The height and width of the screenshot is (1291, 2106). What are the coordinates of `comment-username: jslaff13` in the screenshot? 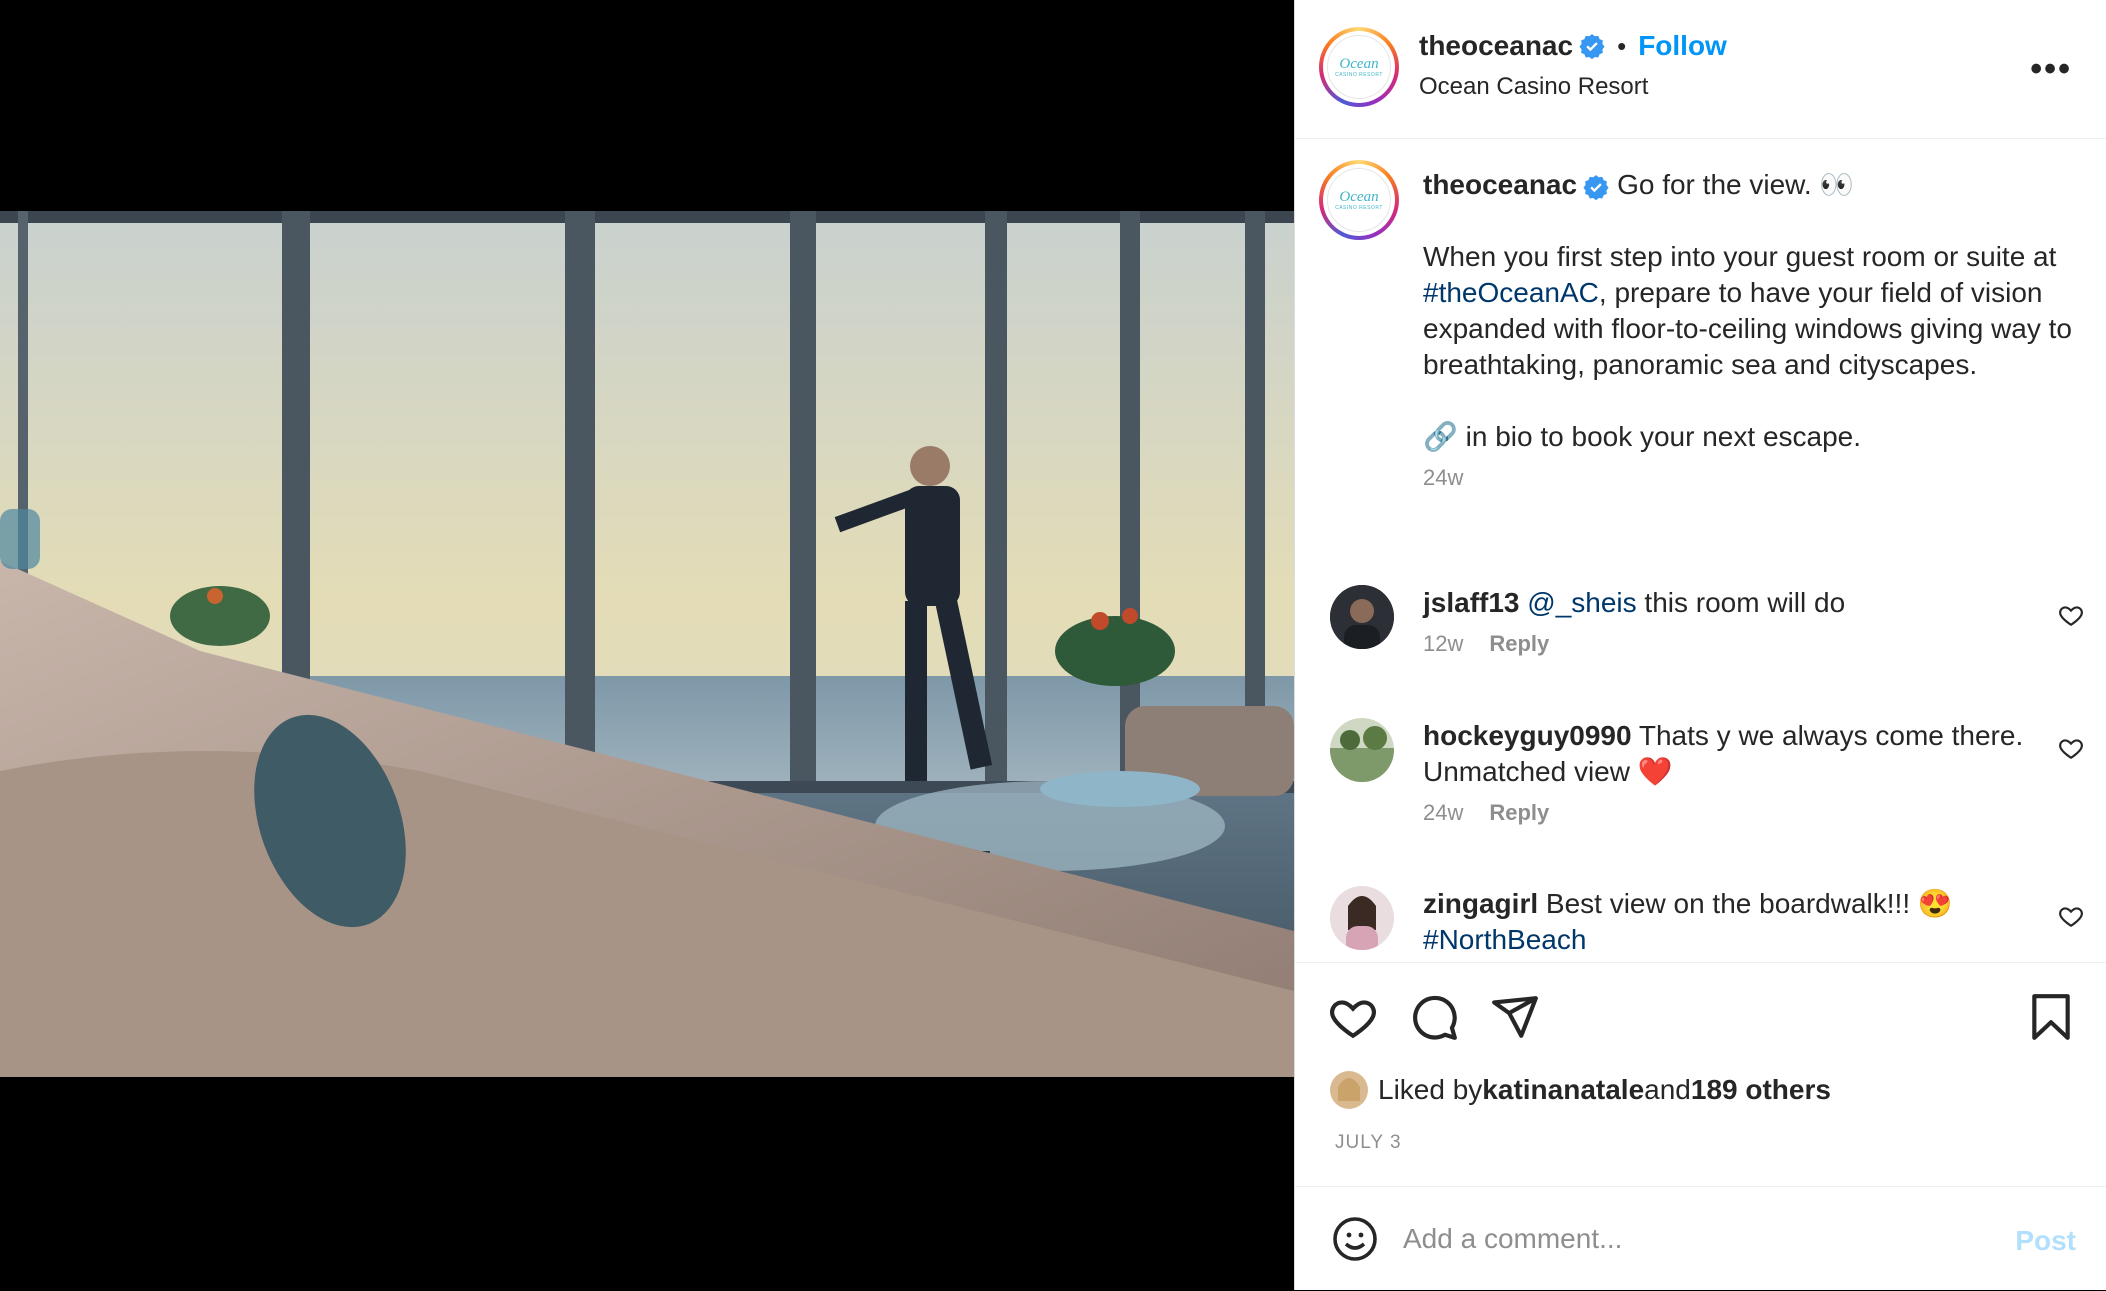 It's located at (1471, 602).